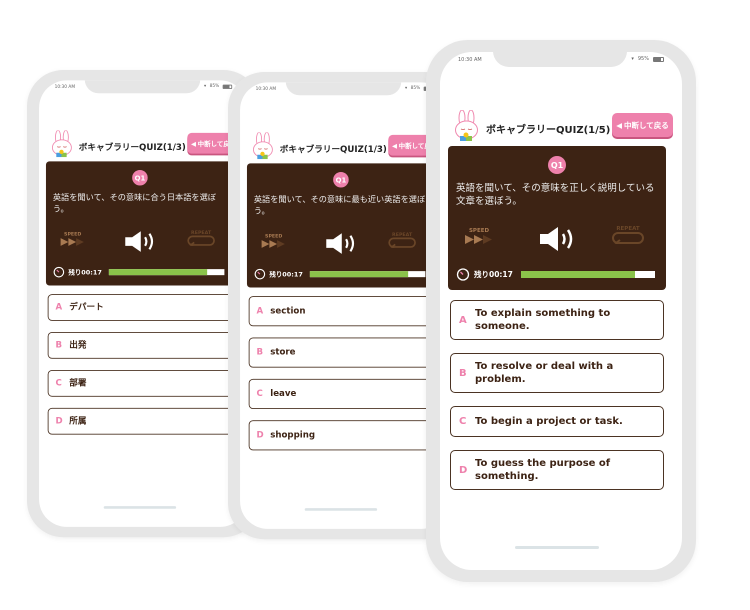 This screenshot has height=610, width=750. What do you see at coordinates (78, 383) in the screenshot?
I see `option-text: 部署` at bounding box center [78, 383].